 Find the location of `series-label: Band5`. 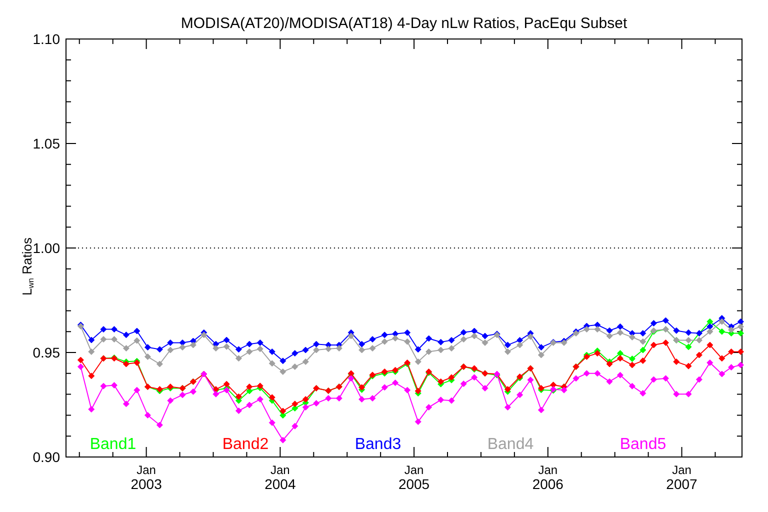

series-label: Band5 is located at coordinates (643, 444).